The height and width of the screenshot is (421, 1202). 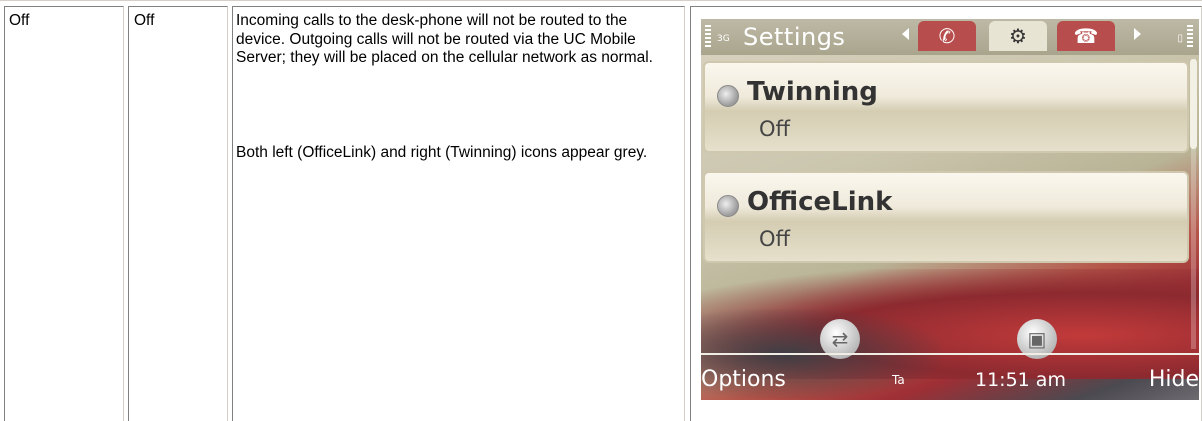 I want to click on status-bar: 3G Settings ✆ ⚙ ☎ ▯, so click(x=950, y=37).